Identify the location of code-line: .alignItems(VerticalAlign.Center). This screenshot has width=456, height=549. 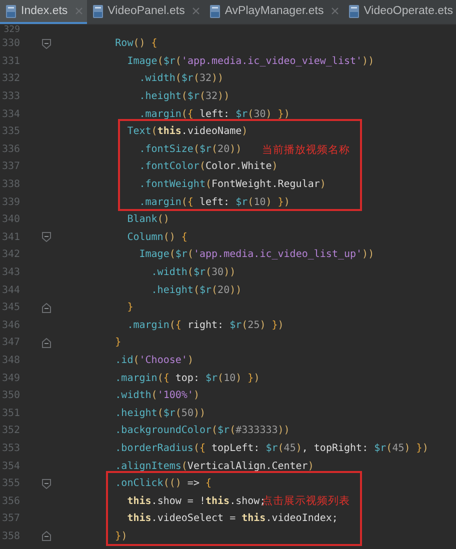
(214, 466).